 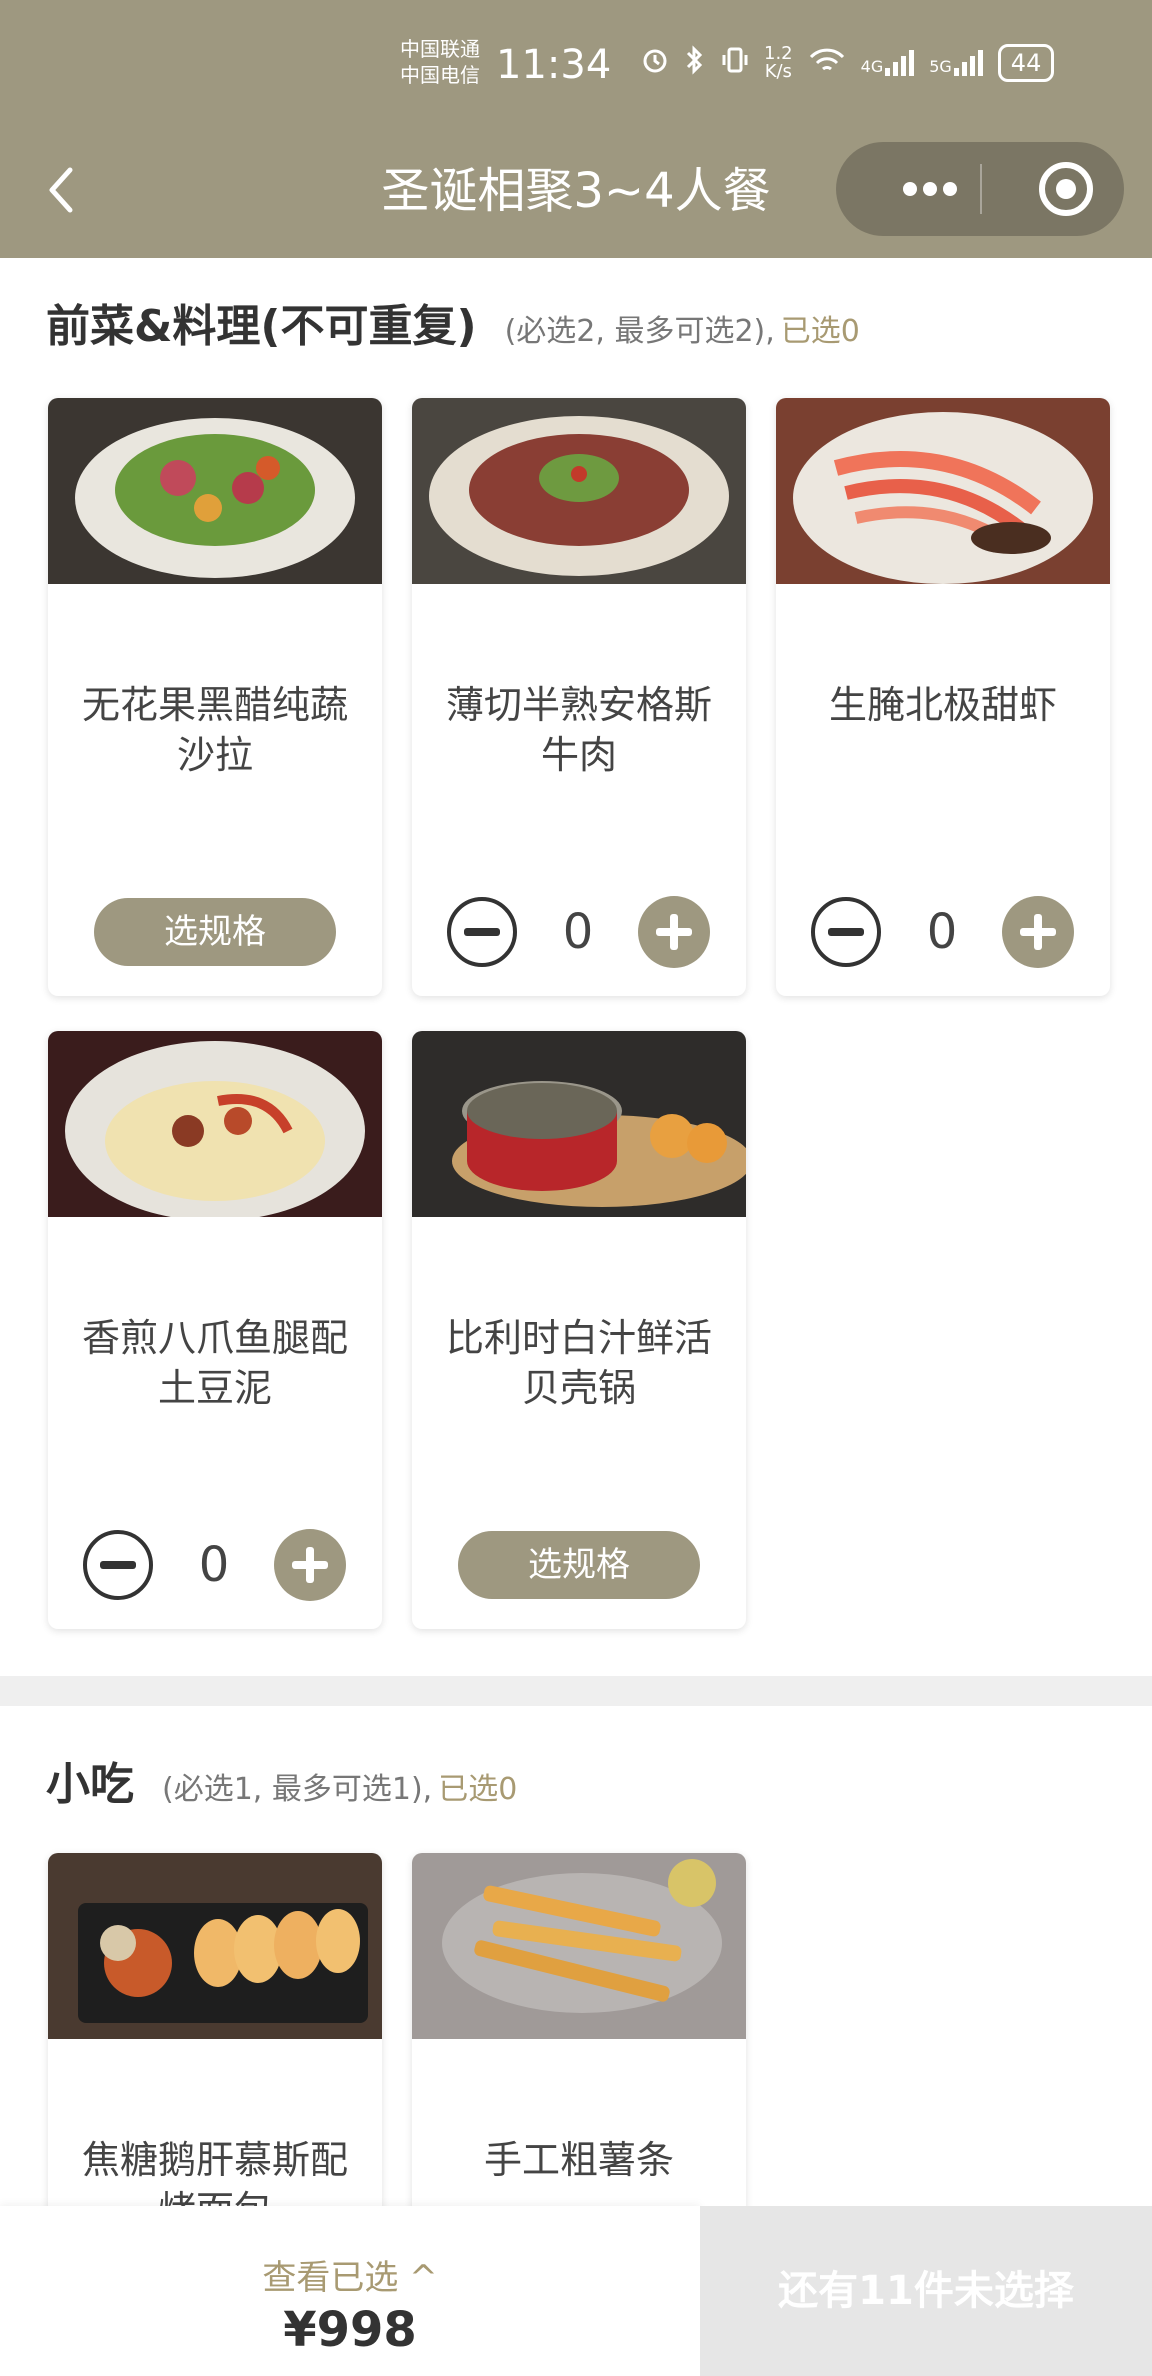 I want to click on network-speed-unit: K/s, so click(x=778, y=71).